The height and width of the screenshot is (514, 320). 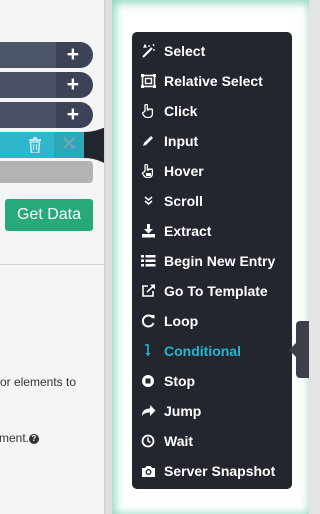 I want to click on menu-item-label: Input, so click(x=181, y=141).